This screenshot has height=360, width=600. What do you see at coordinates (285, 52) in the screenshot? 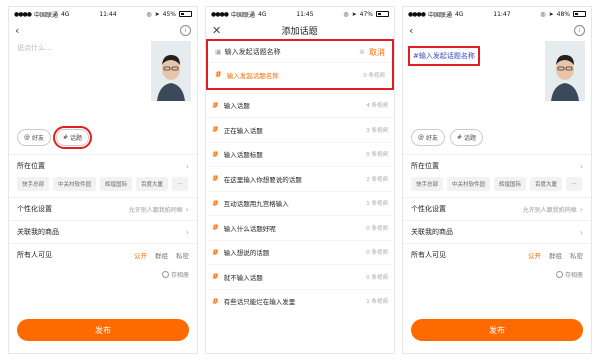
I see `topic-search-input: ▣ 输入发起话题名称` at bounding box center [285, 52].